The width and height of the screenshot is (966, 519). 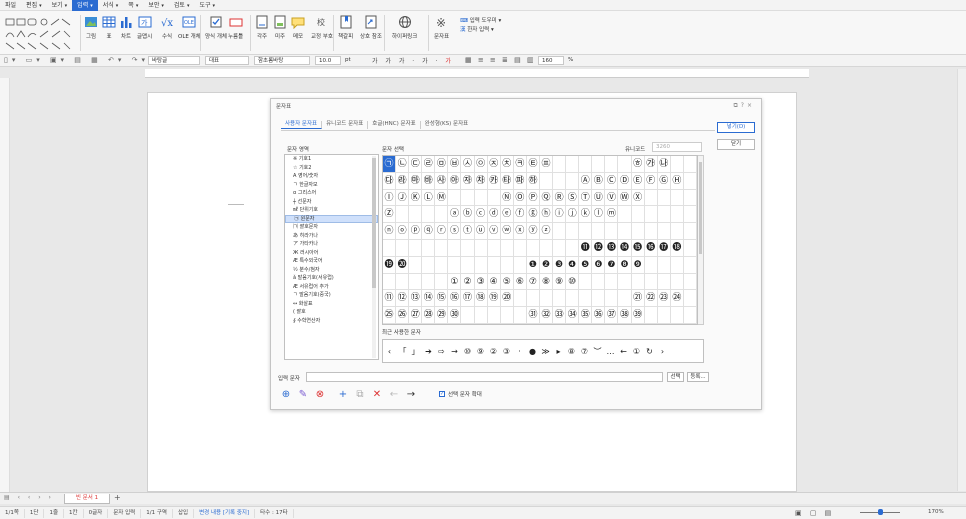 What do you see at coordinates (625, 181) in the screenshot?
I see `char-cell: Ⓓ` at bounding box center [625, 181].